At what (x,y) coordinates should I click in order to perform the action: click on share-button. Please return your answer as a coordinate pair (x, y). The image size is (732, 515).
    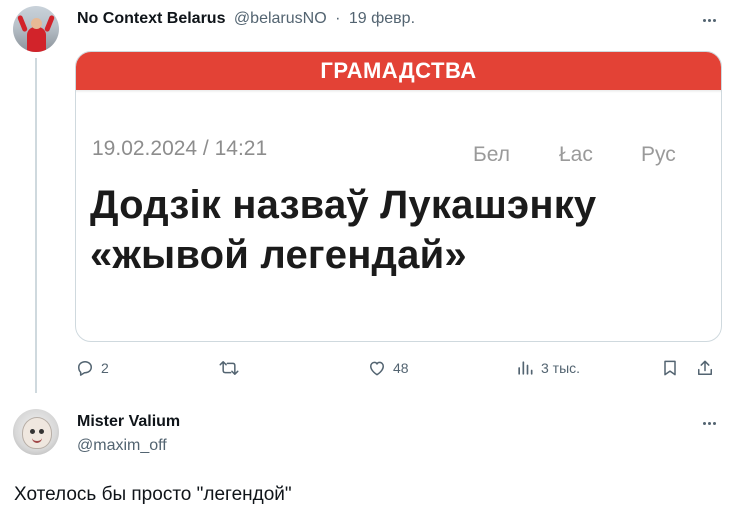
    Looking at the image, I should click on (705, 368).